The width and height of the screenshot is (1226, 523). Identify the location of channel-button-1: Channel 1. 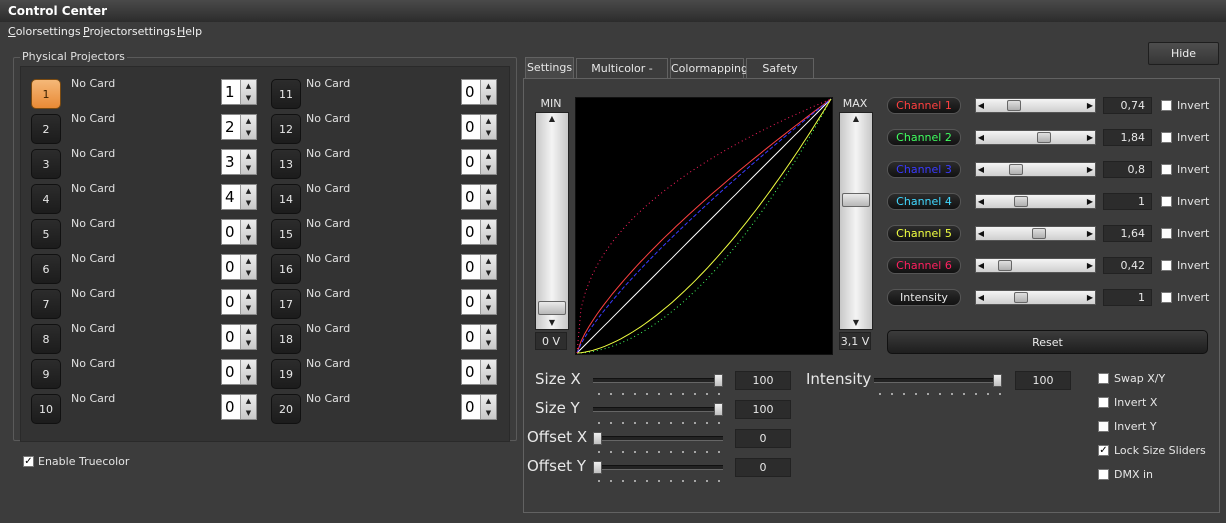
(924, 105).